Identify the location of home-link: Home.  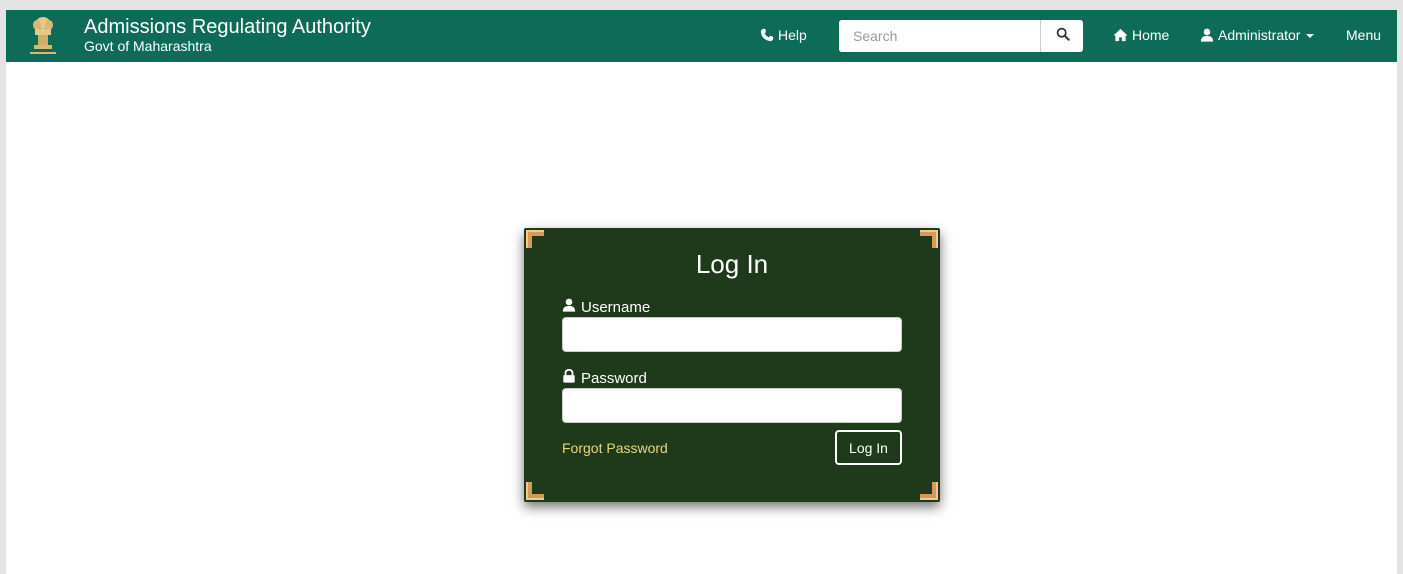
(1141, 35).